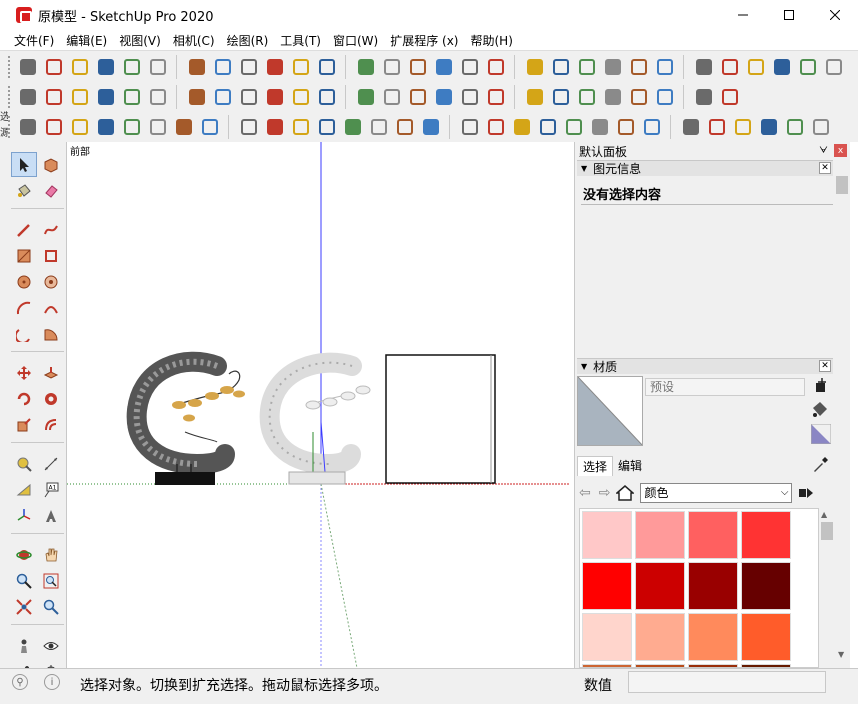  What do you see at coordinates (51, 424) in the screenshot?
I see `offset-tool-button` at bounding box center [51, 424].